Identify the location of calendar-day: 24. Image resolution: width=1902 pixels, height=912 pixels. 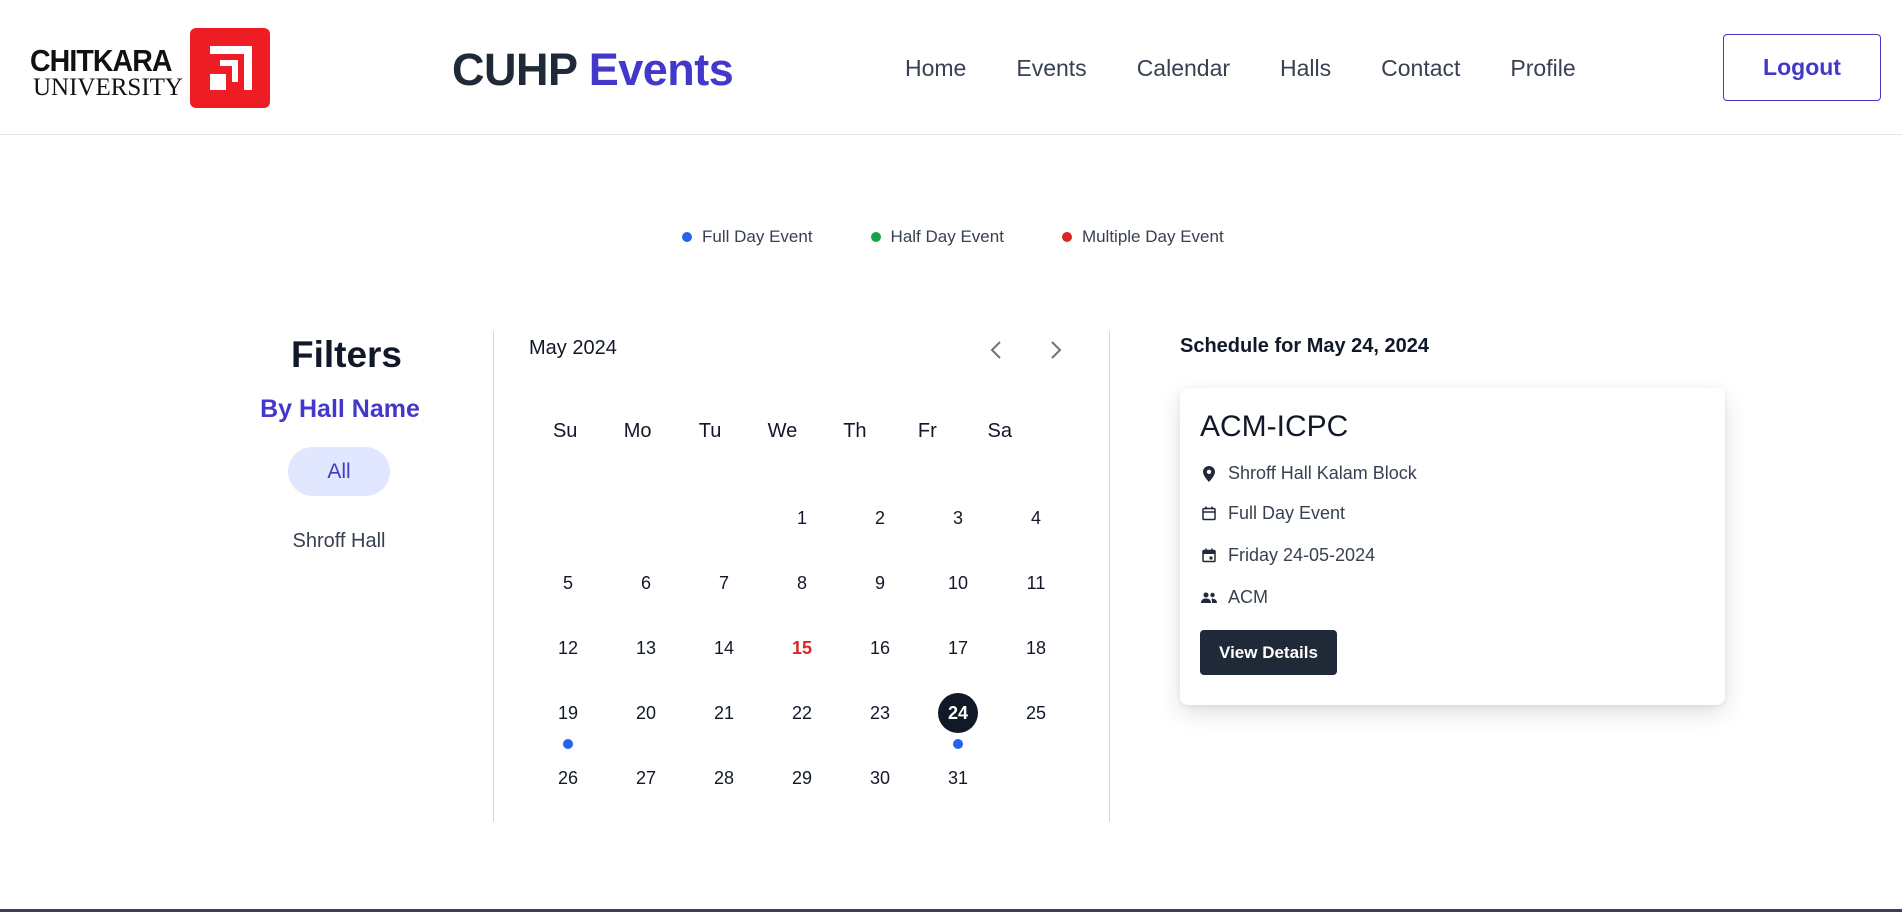
(958, 713).